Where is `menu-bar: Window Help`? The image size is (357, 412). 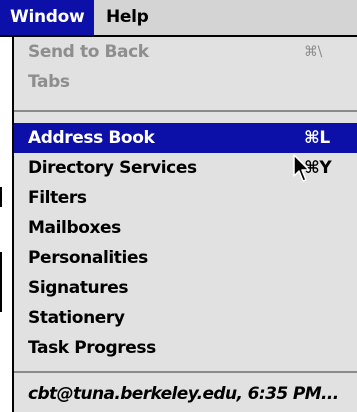
menu-bar: Window Help is located at coordinates (178, 18).